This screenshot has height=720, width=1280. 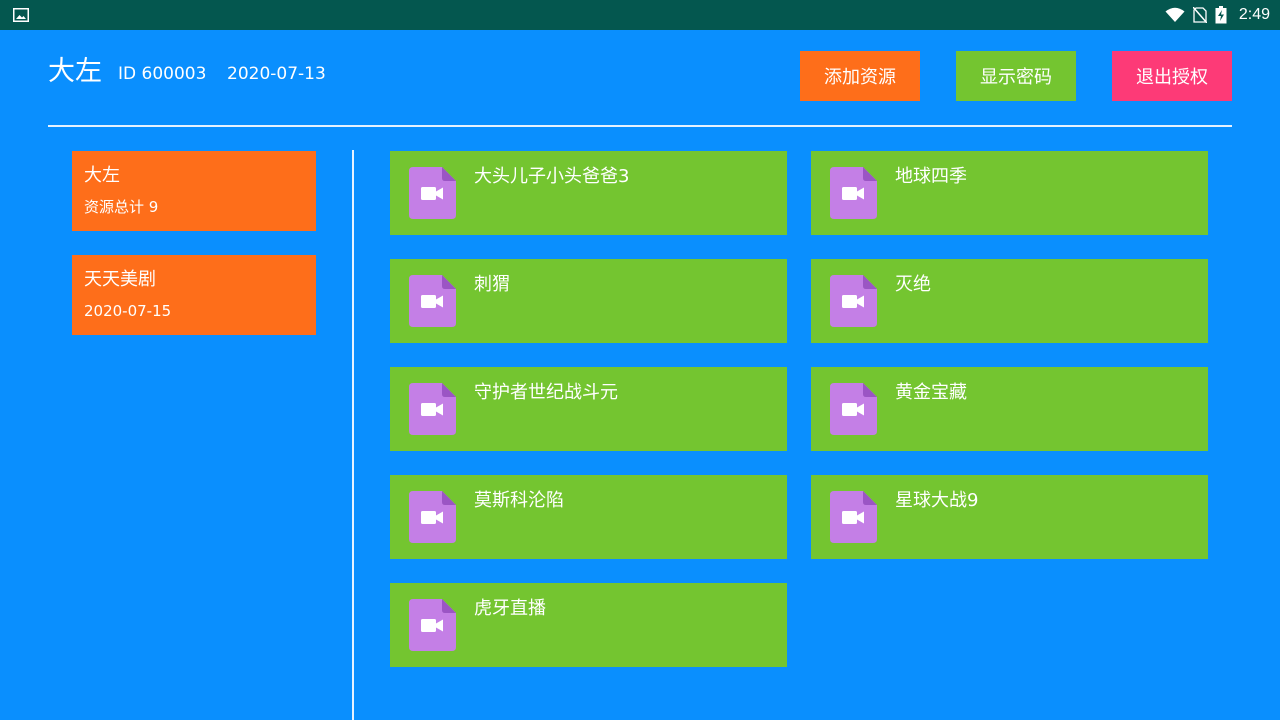 I want to click on user-date: 2020-07-13, so click(x=276, y=74).